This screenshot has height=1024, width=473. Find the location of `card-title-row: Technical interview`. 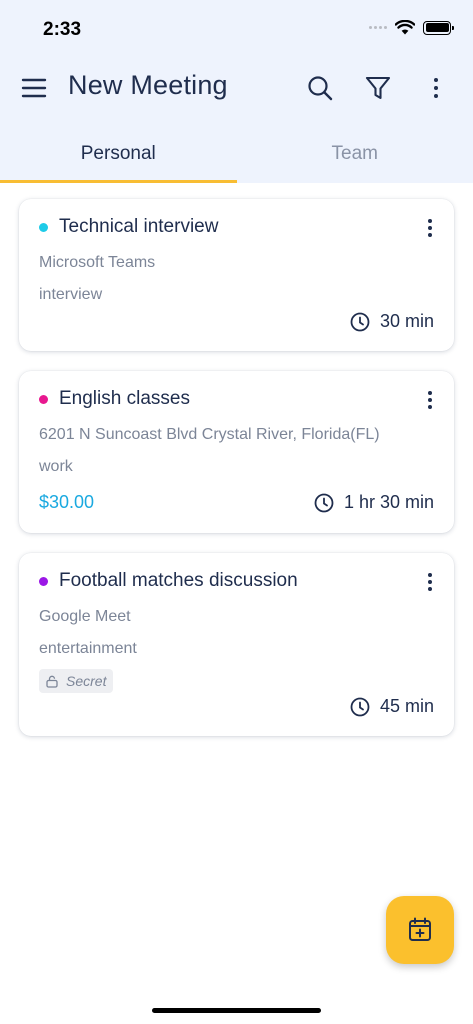

card-title-row: Technical interview is located at coordinates (128, 227).